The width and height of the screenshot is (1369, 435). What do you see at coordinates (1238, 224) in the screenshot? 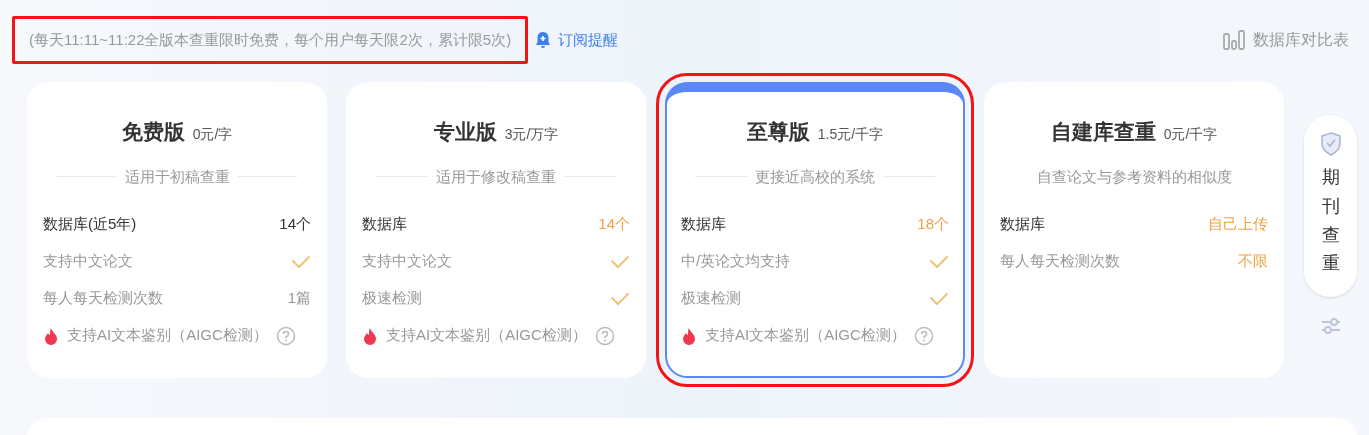
I see `feature-value: 自己上传` at bounding box center [1238, 224].